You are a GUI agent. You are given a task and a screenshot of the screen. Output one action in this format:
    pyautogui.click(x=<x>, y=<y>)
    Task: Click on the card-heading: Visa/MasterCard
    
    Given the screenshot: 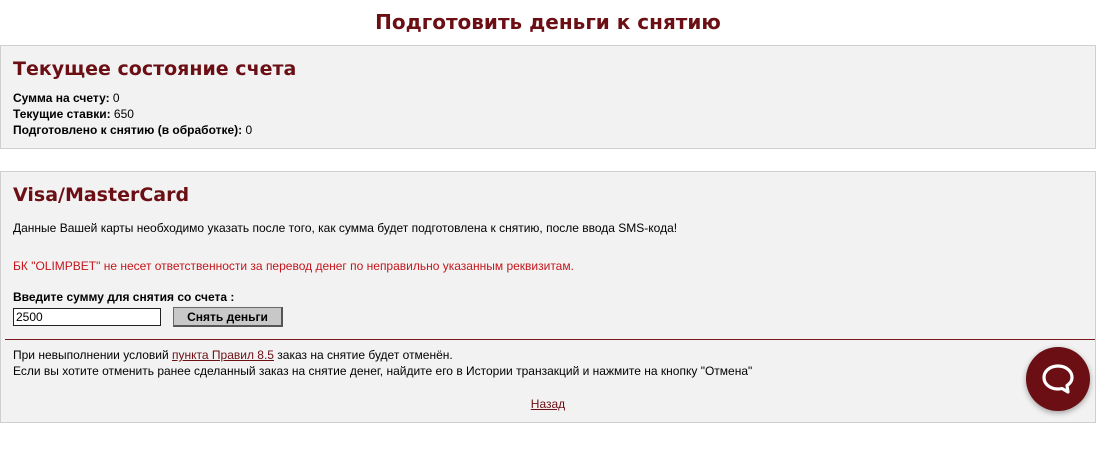 What is the action you would take?
    pyautogui.click(x=101, y=195)
    